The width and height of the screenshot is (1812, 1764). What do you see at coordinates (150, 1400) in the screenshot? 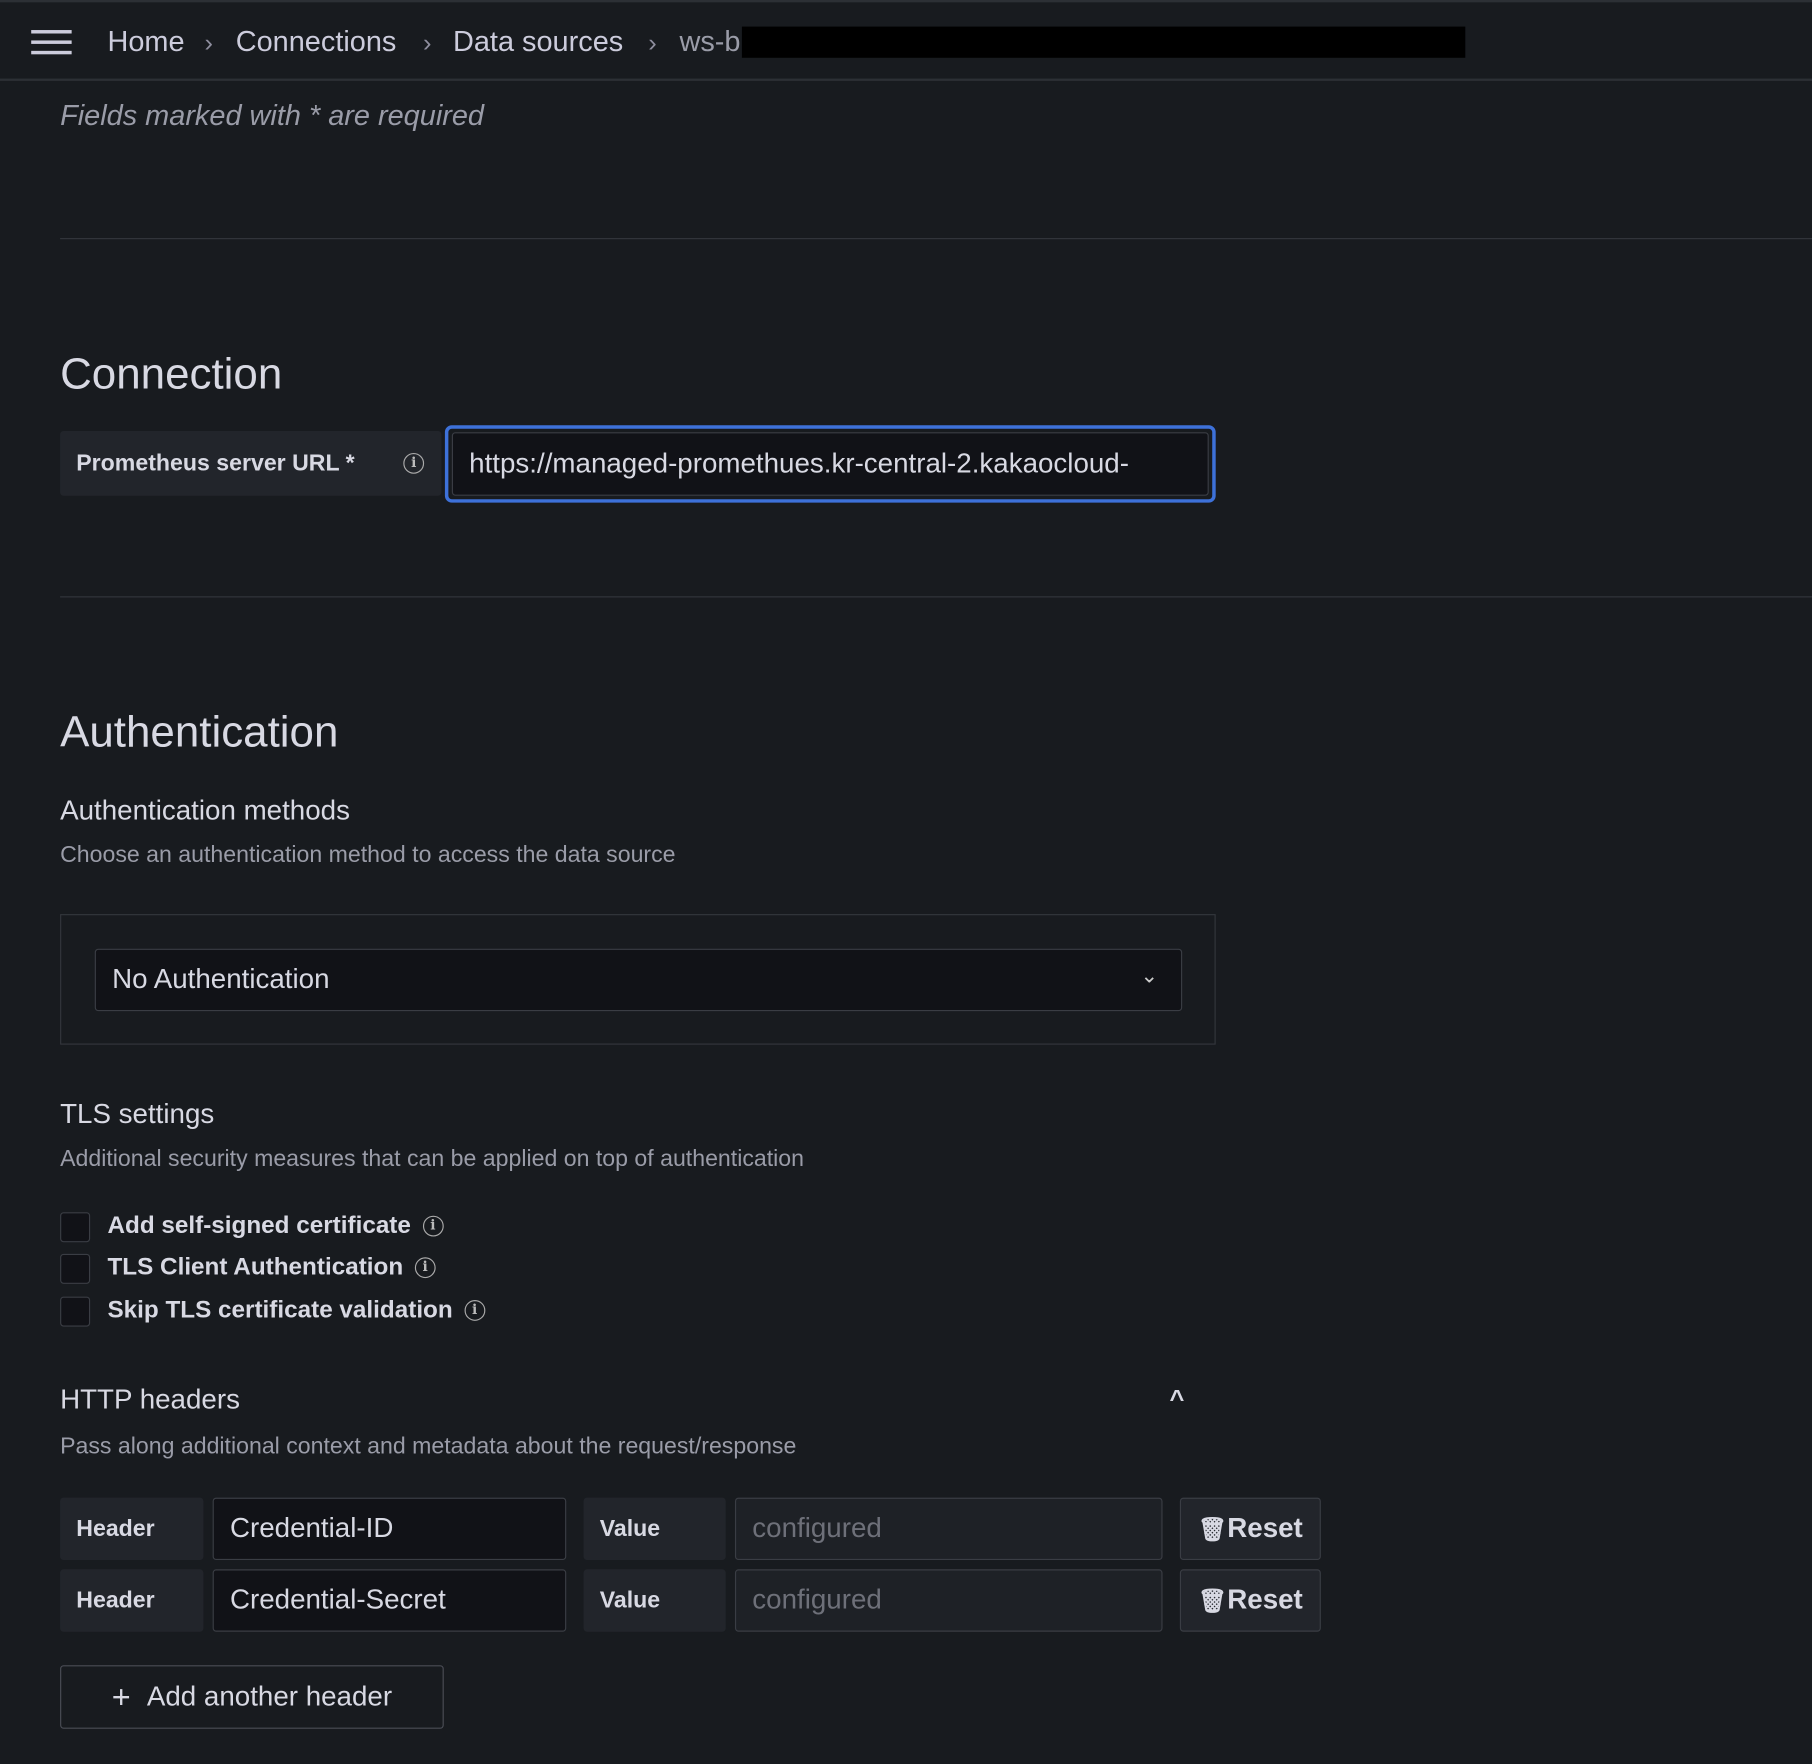
I see `http-headers-title: HTTP headers` at bounding box center [150, 1400].